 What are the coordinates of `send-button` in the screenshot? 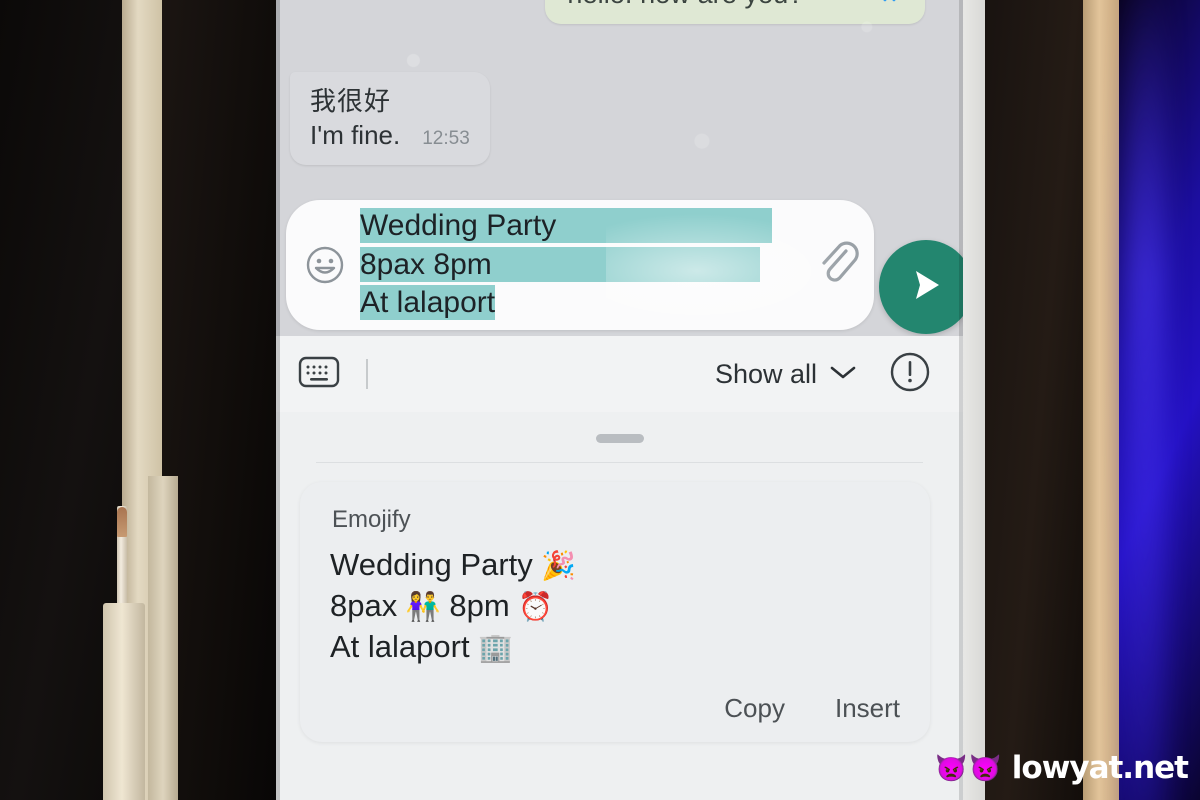 It's located at (921, 287).